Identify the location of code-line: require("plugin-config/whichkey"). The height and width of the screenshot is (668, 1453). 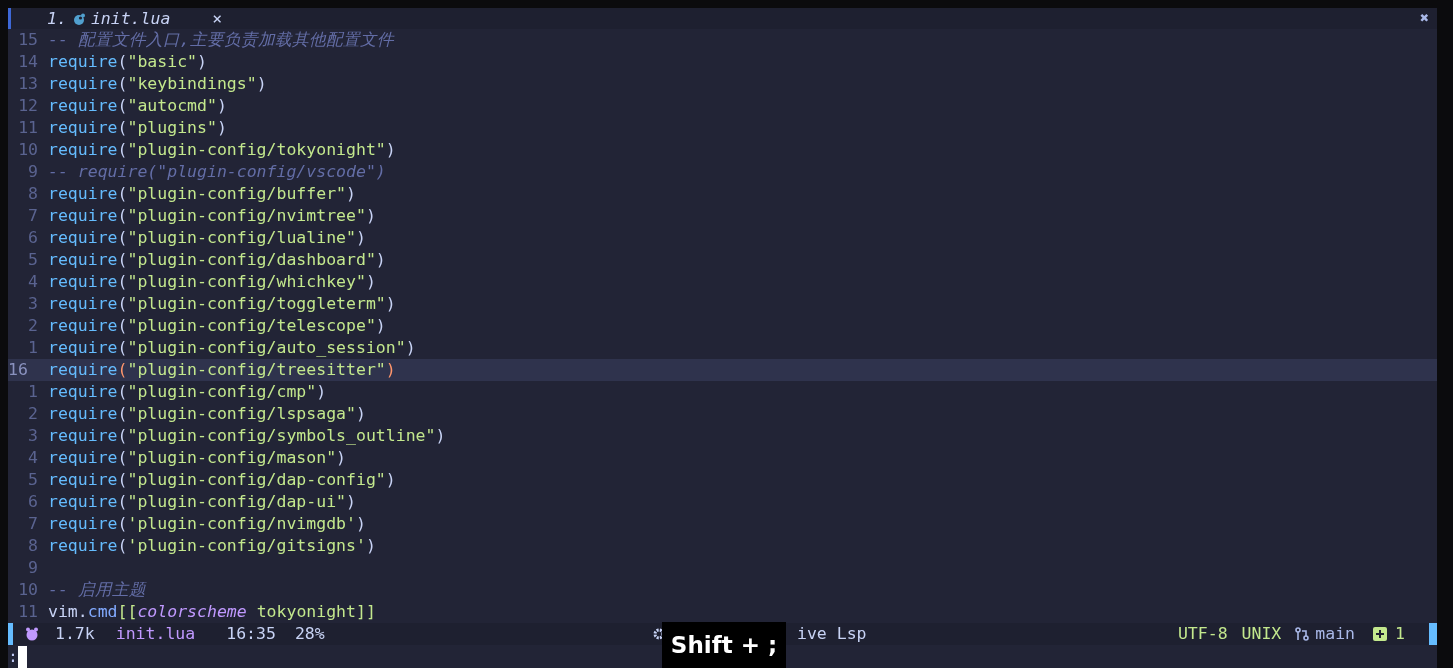
(212, 282).